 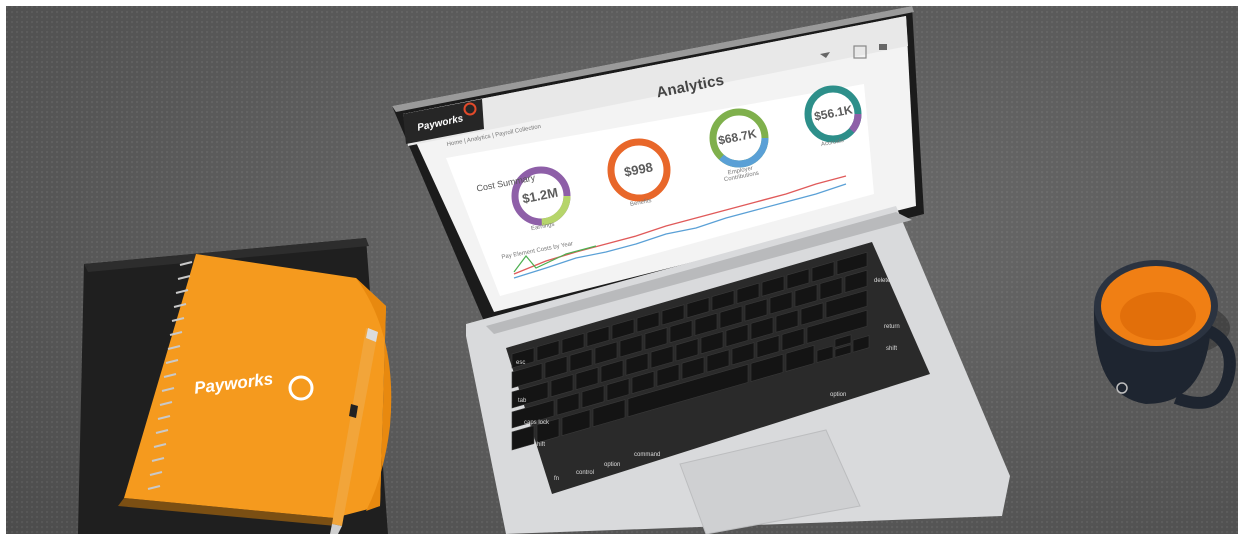 I want to click on key-control: control, so click(x=585, y=473).